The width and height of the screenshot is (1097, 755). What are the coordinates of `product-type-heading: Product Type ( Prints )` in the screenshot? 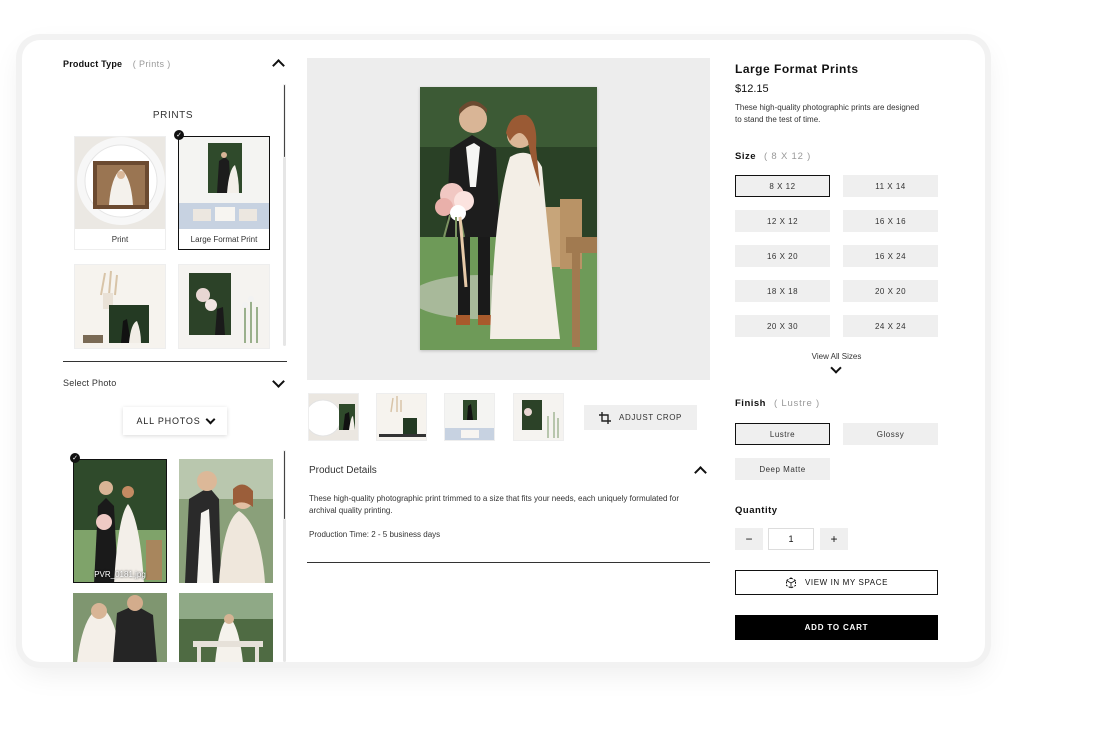 It's located at (117, 63).